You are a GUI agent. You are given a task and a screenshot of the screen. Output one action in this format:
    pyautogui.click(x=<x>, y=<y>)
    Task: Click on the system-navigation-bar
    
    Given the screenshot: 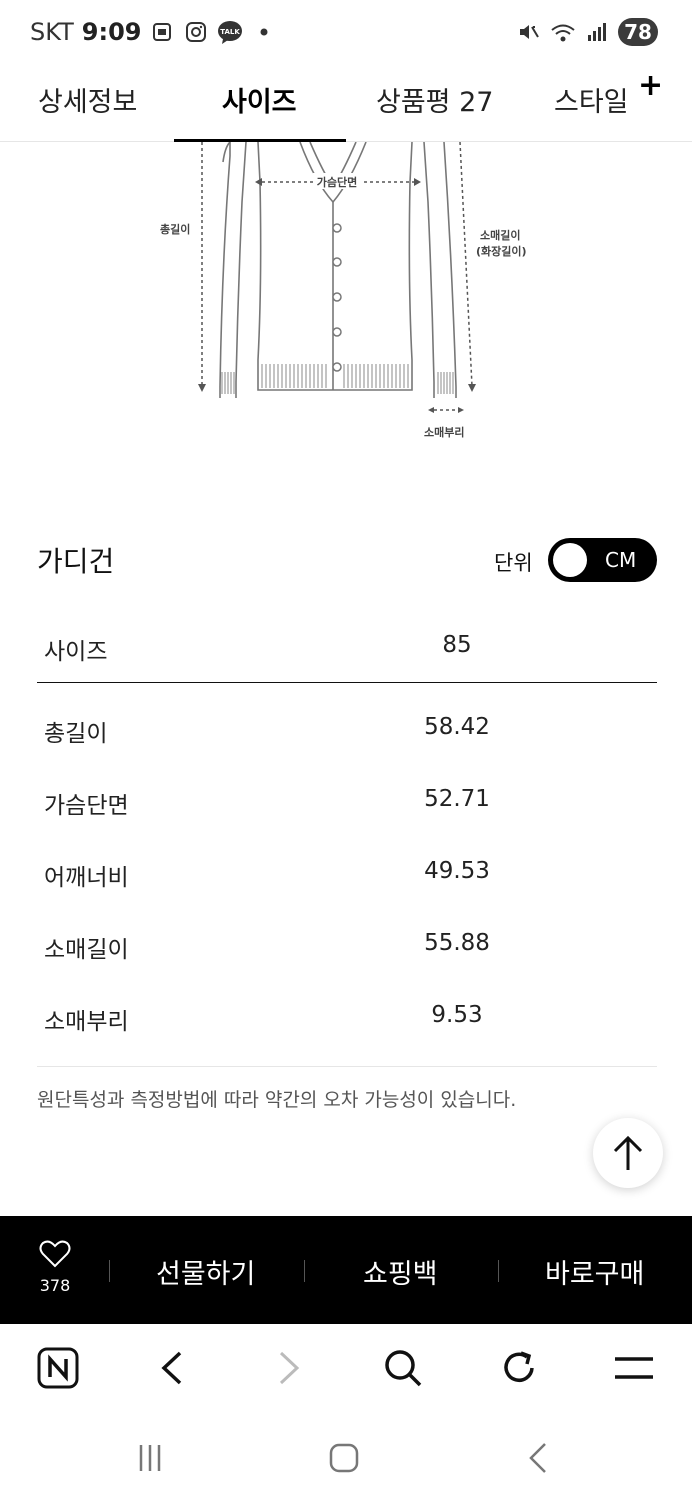 What is the action you would take?
    pyautogui.click(x=346, y=1457)
    